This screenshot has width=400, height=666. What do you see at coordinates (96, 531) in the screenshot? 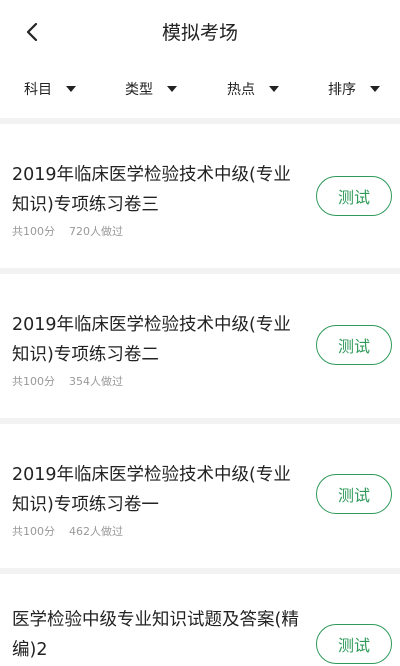
I see `paper-count: 462人做过` at bounding box center [96, 531].